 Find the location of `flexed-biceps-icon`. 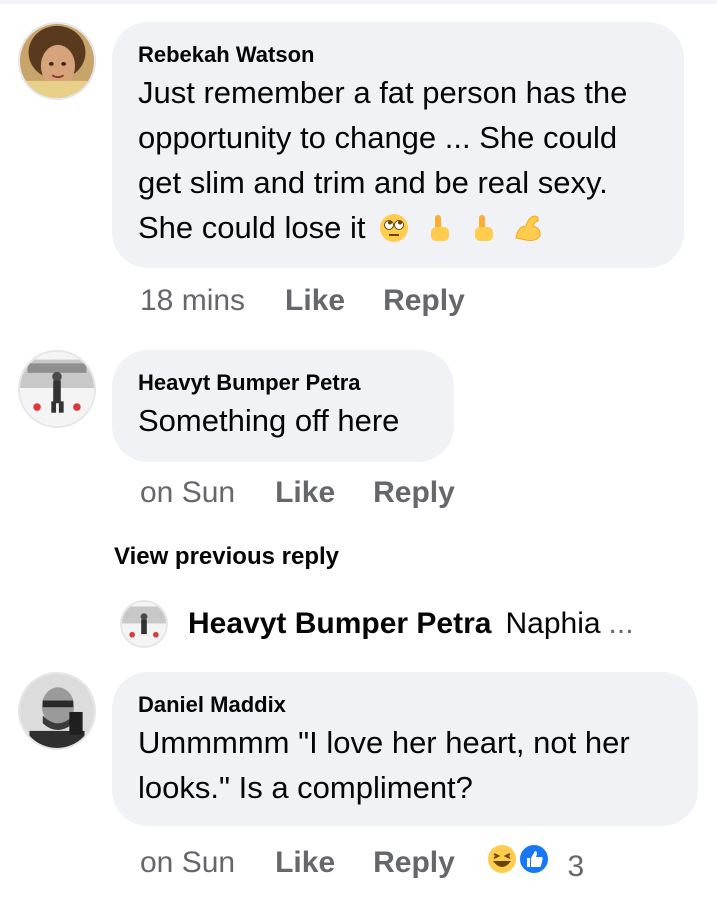

flexed-biceps-icon is located at coordinates (528, 228).